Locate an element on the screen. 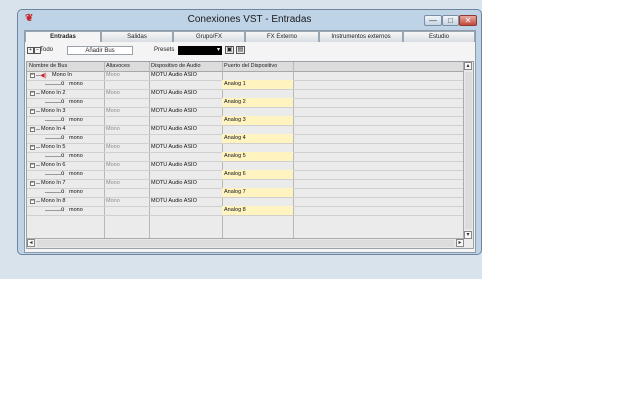 This screenshot has height=400, width=640. toolbar: + − Todo Añadir Bus Presets ▾ ▣ ▤ is located at coordinates (250, 51).